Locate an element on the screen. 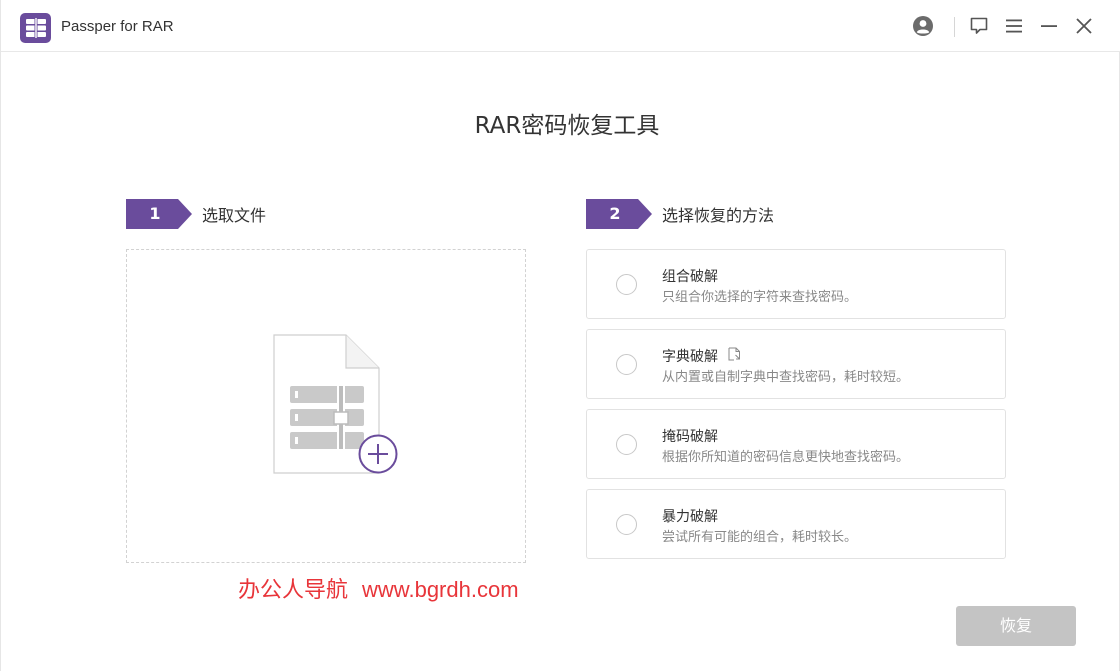 The width and height of the screenshot is (1120, 671). method-option-brute-force: 暴力破解 尝试所有可能的组合，耗时较长。 is located at coordinates (796, 524).